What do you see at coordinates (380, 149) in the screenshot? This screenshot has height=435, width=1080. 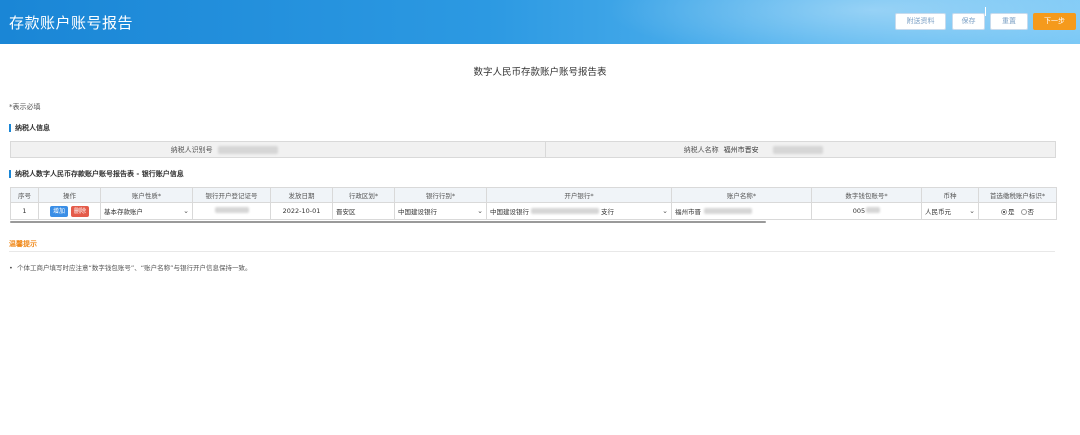 I see `taxpayer-id-field` at bounding box center [380, 149].